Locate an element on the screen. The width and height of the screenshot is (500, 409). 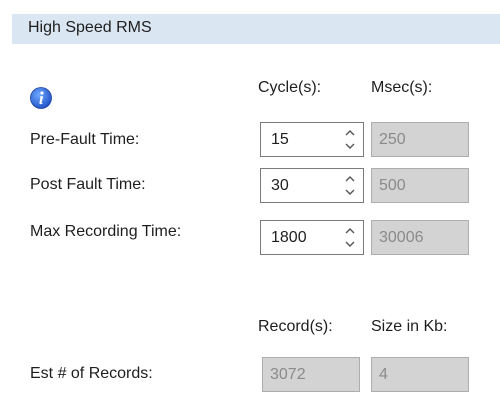
post-fault-cycles-stepper: 30 is located at coordinates (312, 185).